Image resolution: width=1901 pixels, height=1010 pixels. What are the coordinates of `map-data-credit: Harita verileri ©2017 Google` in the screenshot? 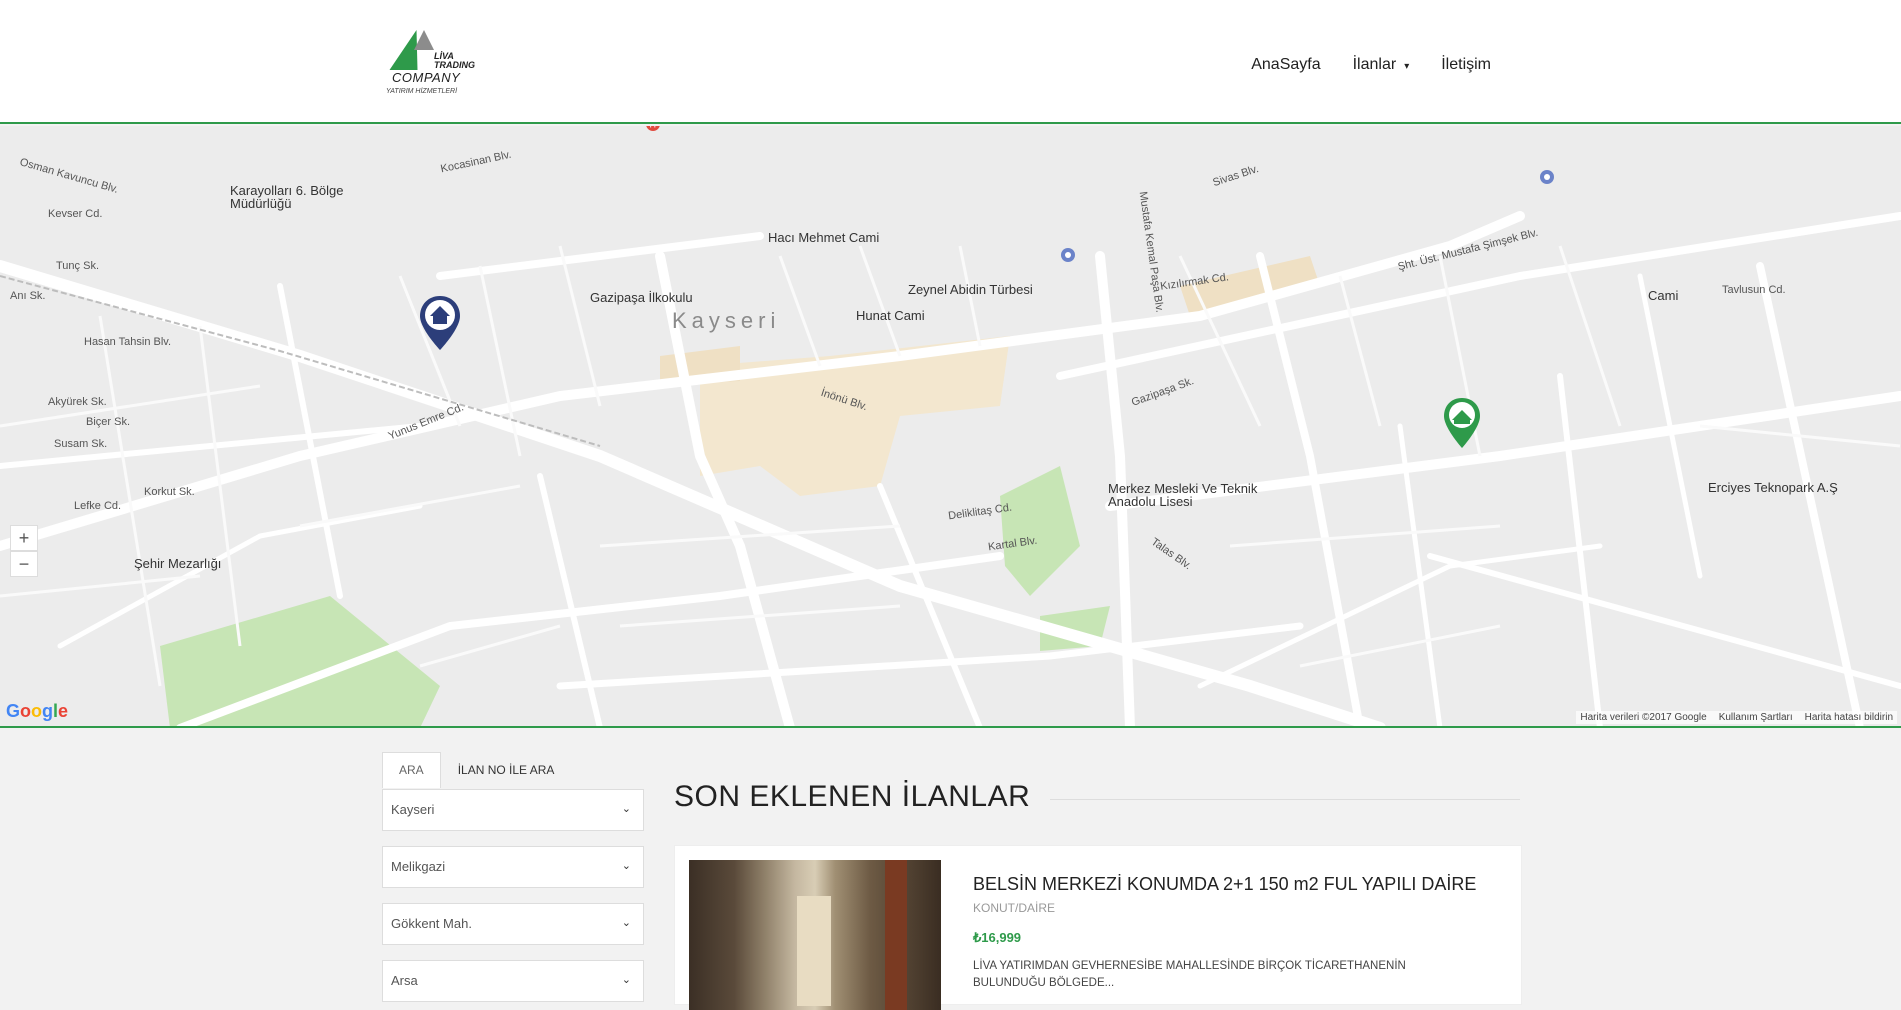 It's located at (1643, 717).